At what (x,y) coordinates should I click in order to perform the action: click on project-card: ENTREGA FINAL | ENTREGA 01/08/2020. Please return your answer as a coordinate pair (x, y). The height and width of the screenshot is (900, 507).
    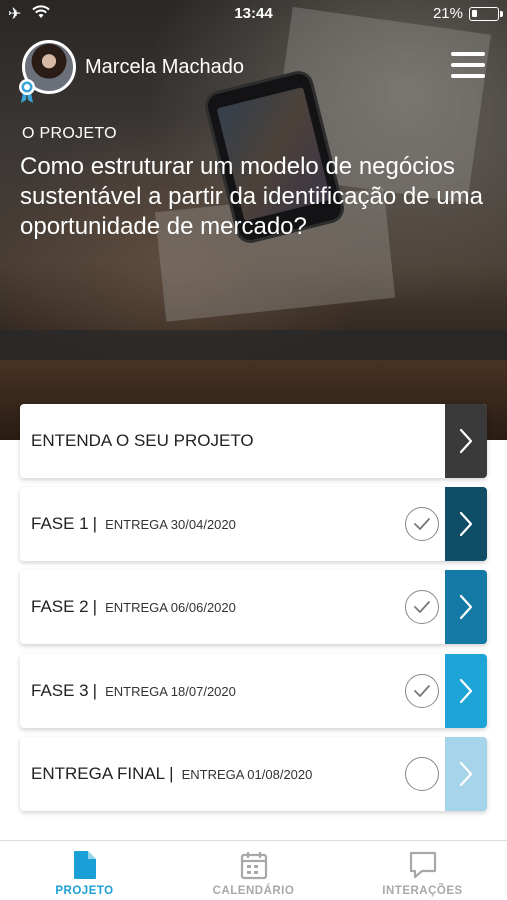
    Looking at the image, I should click on (253, 774).